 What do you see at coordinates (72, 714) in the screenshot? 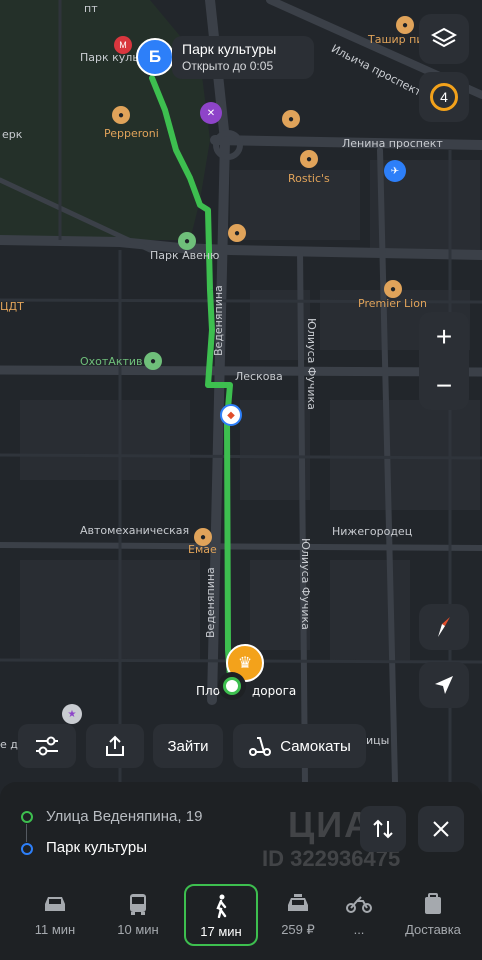
I see `sport-icon: ★` at bounding box center [72, 714].